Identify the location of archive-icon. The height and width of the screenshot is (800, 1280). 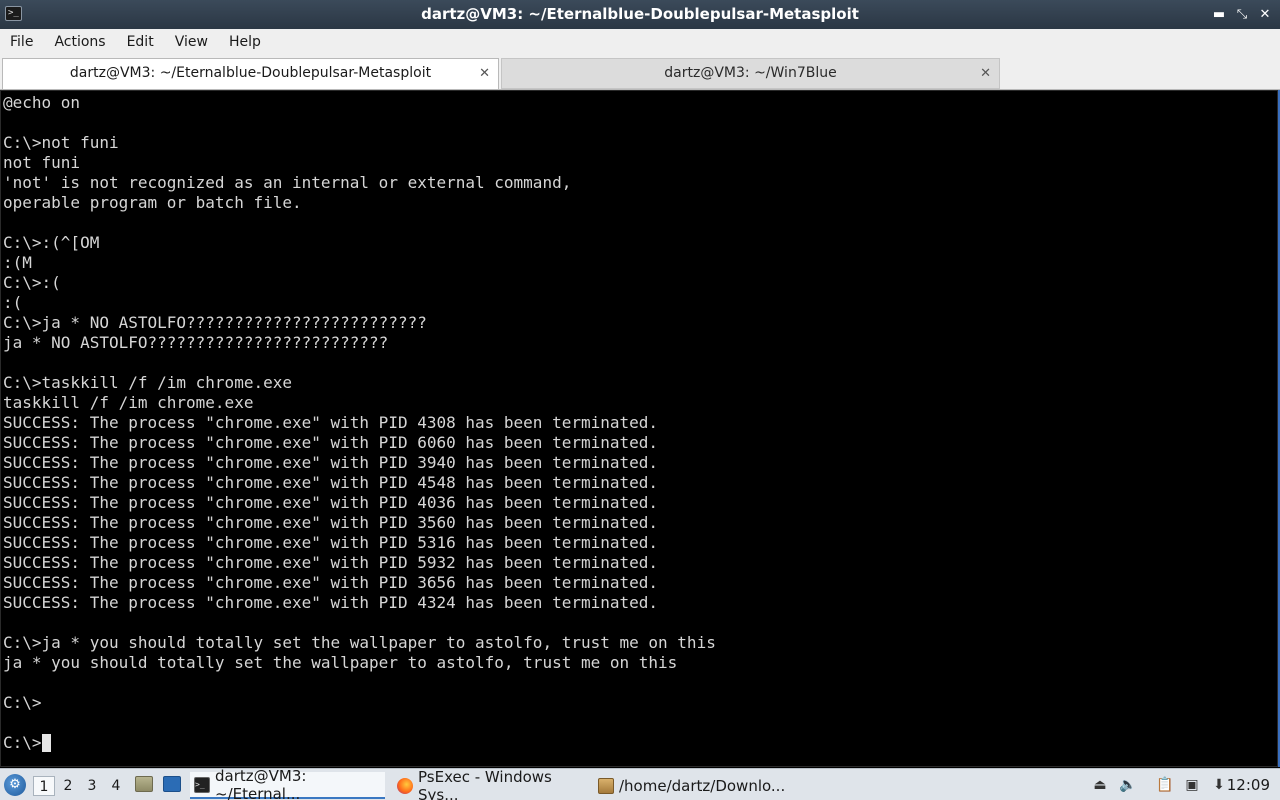
(606, 785).